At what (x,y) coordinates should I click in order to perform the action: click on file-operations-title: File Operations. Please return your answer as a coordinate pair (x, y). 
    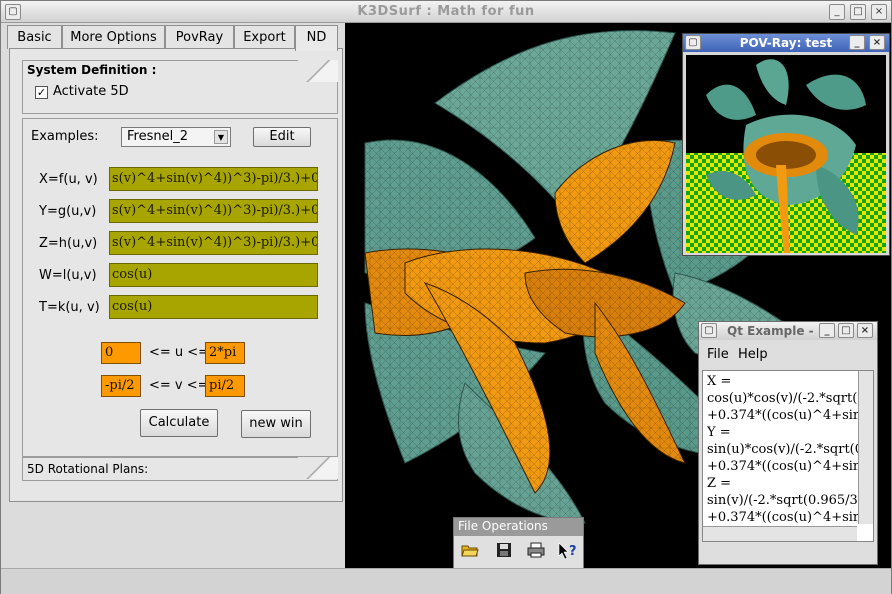
    Looking at the image, I should click on (518, 527).